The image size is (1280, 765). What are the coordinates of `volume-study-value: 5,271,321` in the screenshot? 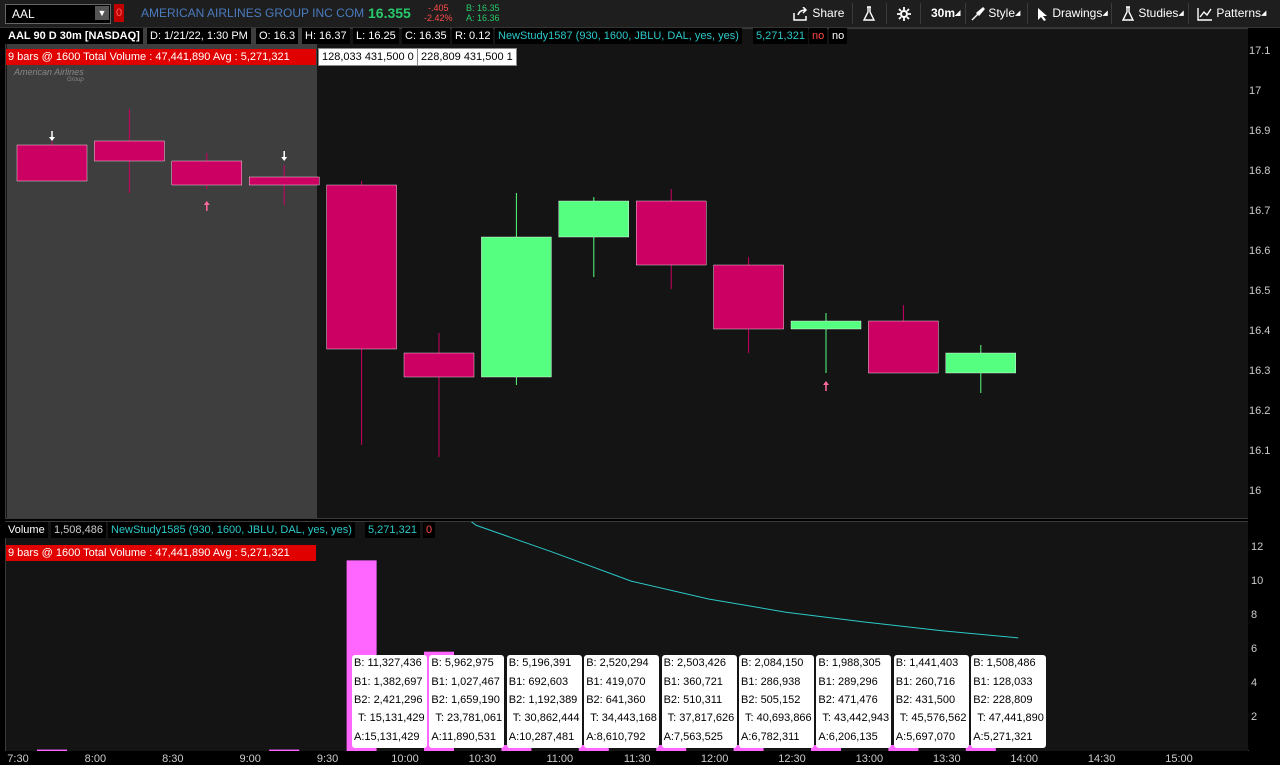 It's located at (392, 530).